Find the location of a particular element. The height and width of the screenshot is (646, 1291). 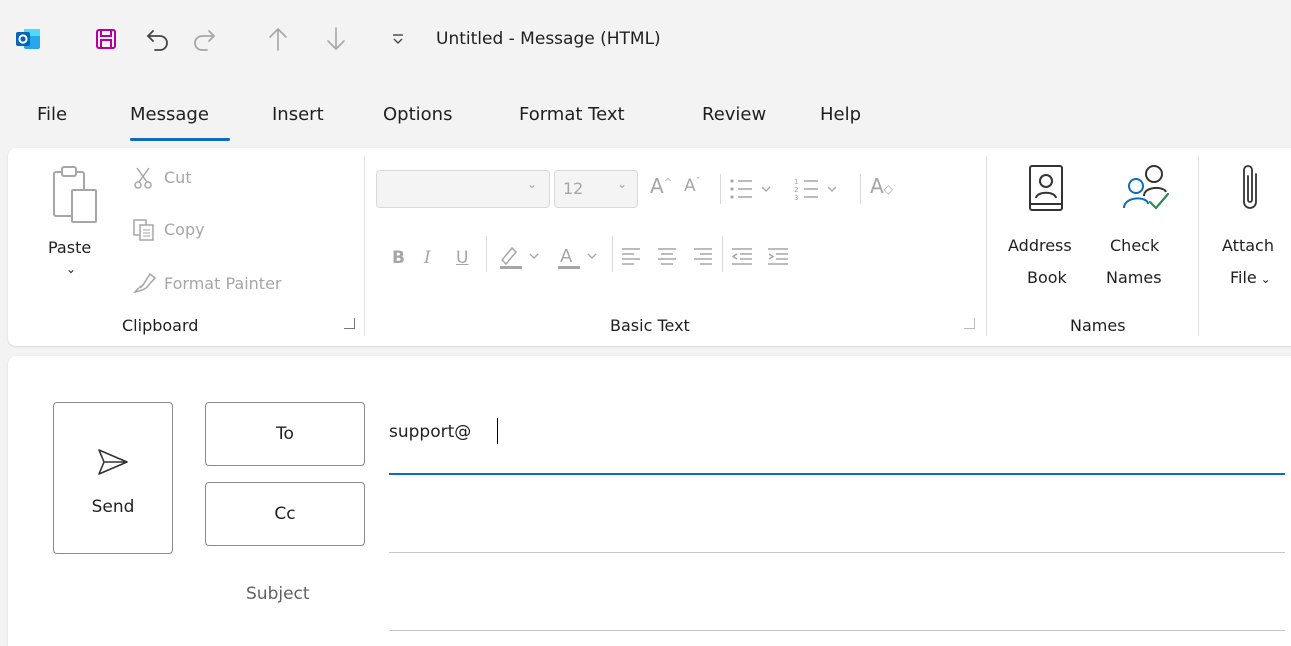

svg-text: 1 is located at coordinates (796, 182).